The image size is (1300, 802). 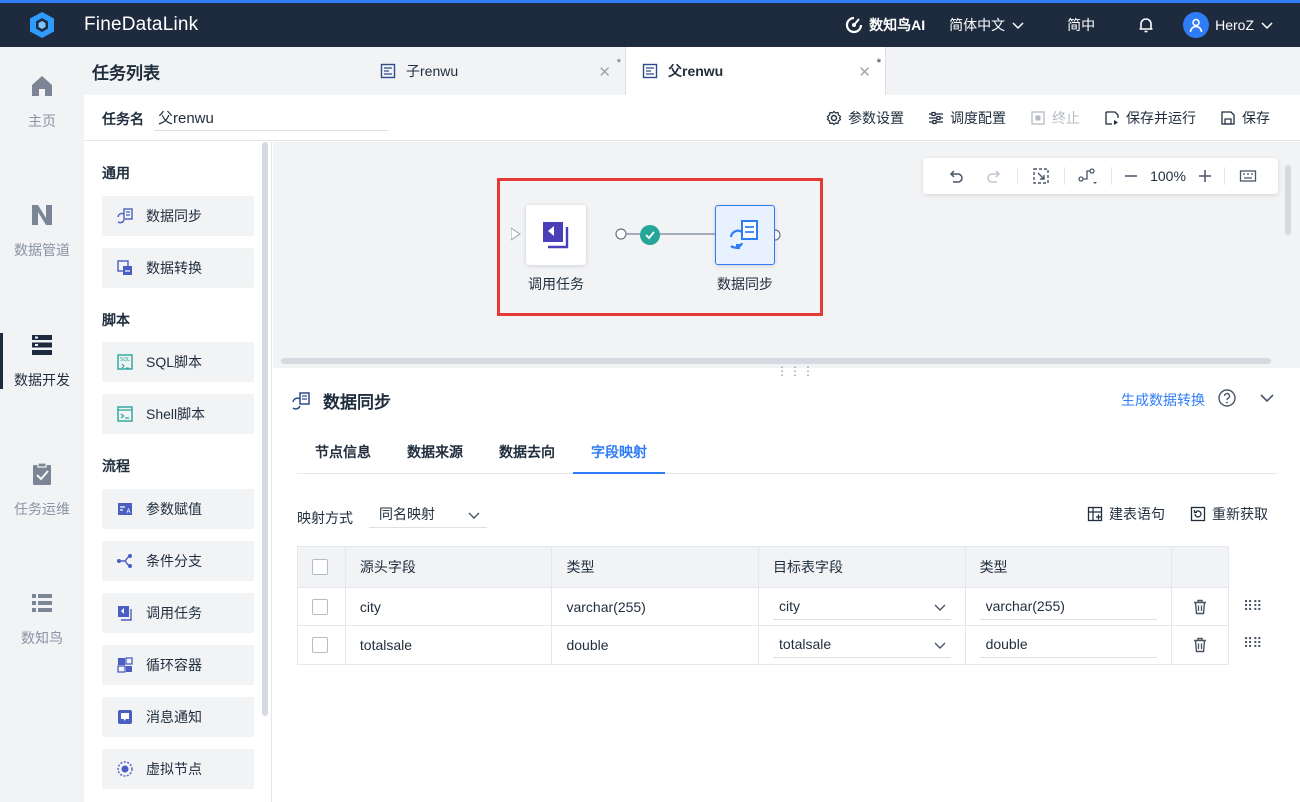 I want to click on task-toolbar: 参数设置 调度配置 终止 保存并运行 保存, so click(x=1048, y=118).